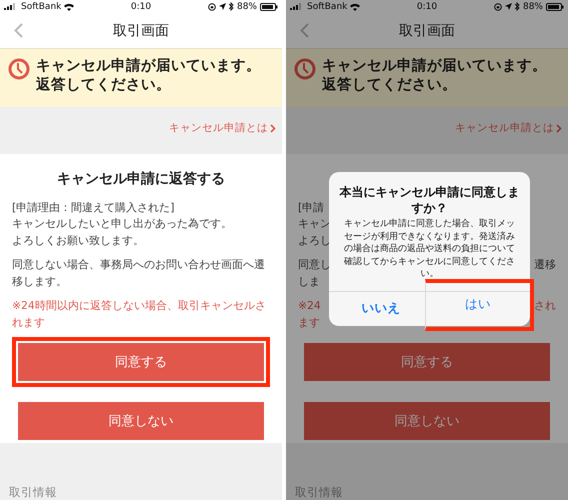  What do you see at coordinates (139, 314) in the screenshot?
I see `body-text: ※24時間以内に返答しない場合、取引キャンセルされます` at bounding box center [139, 314].